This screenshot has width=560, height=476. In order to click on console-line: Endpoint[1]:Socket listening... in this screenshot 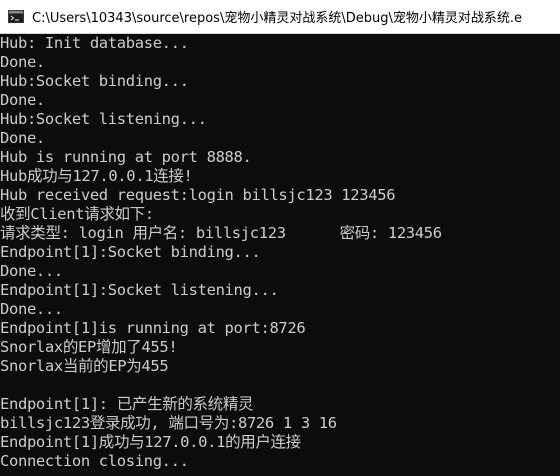, I will do `click(139, 290)`.